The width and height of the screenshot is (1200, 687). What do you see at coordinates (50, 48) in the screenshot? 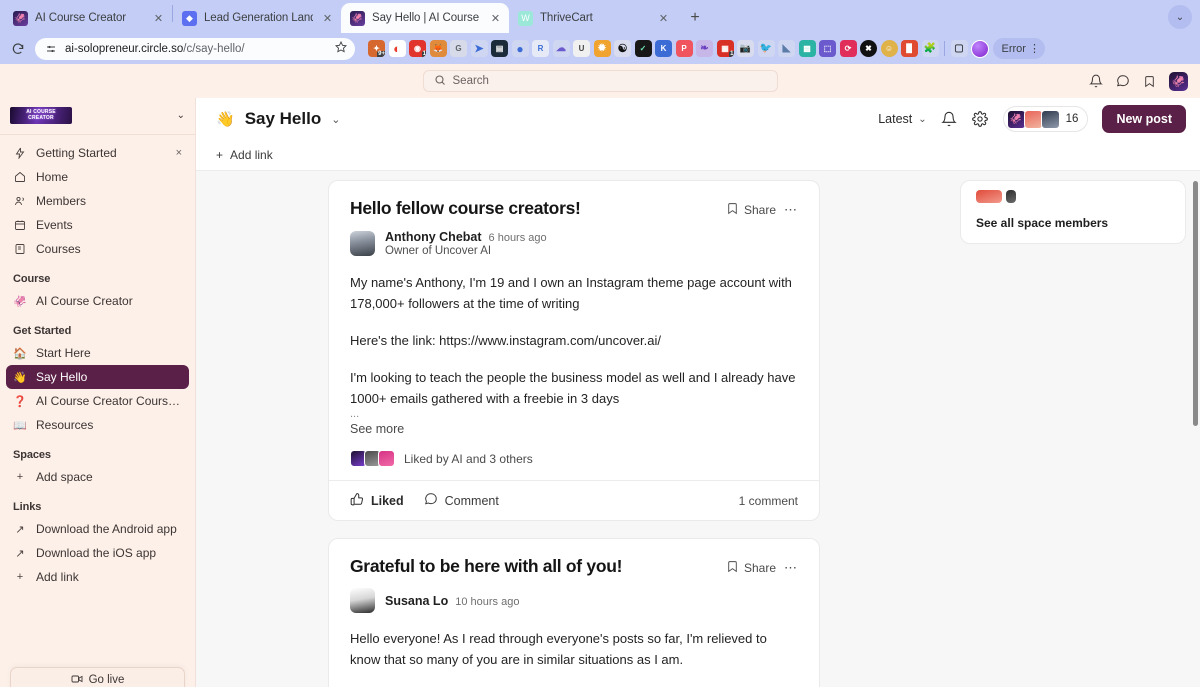
I see `site-settings-icon` at bounding box center [50, 48].